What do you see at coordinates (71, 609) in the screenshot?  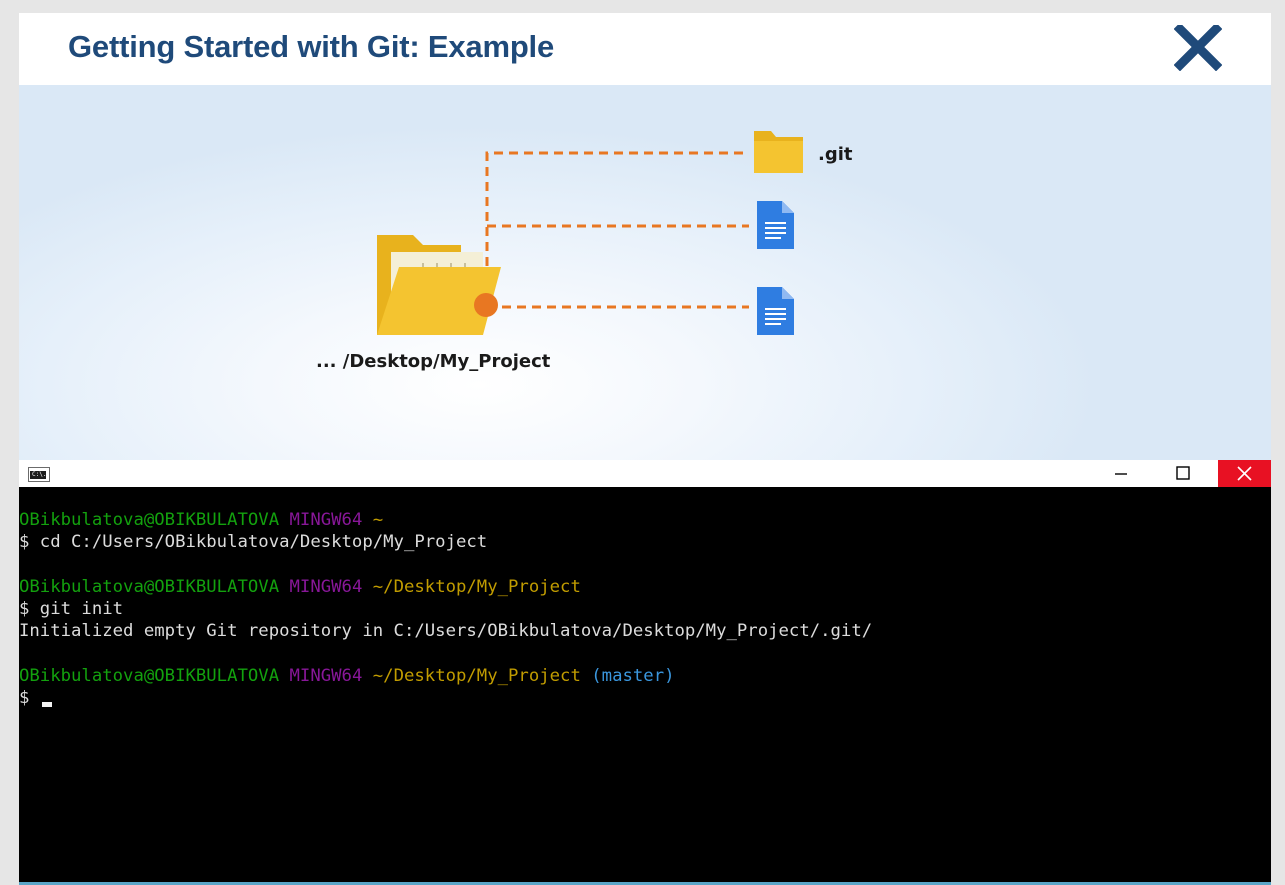 I see `command-line: $ git init` at bounding box center [71, 609].